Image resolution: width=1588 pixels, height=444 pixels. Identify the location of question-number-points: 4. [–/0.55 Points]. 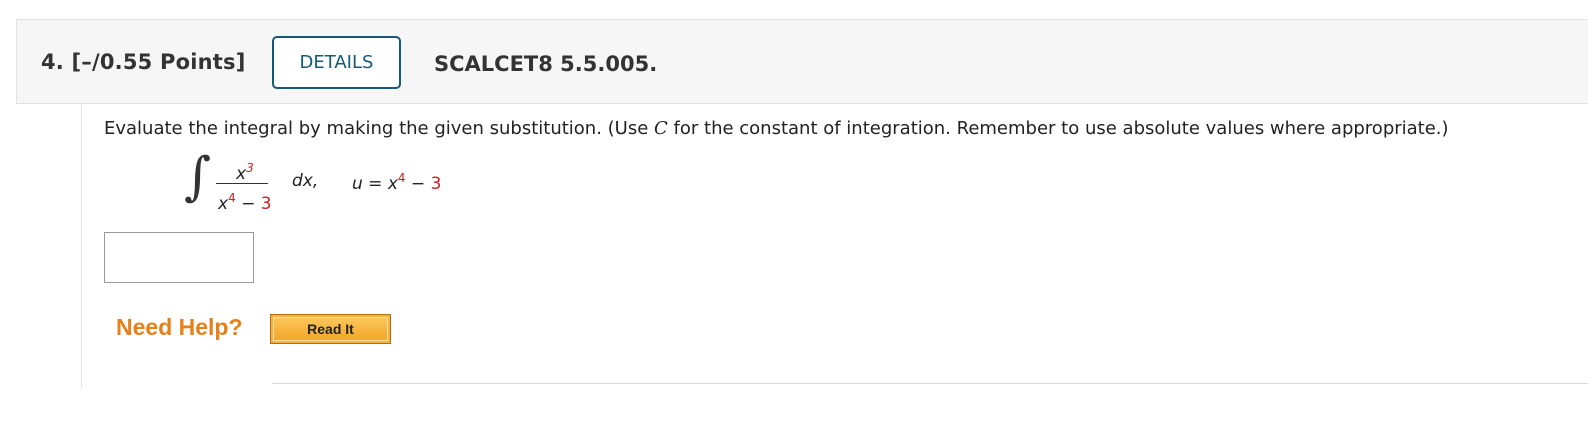
(143, 62).